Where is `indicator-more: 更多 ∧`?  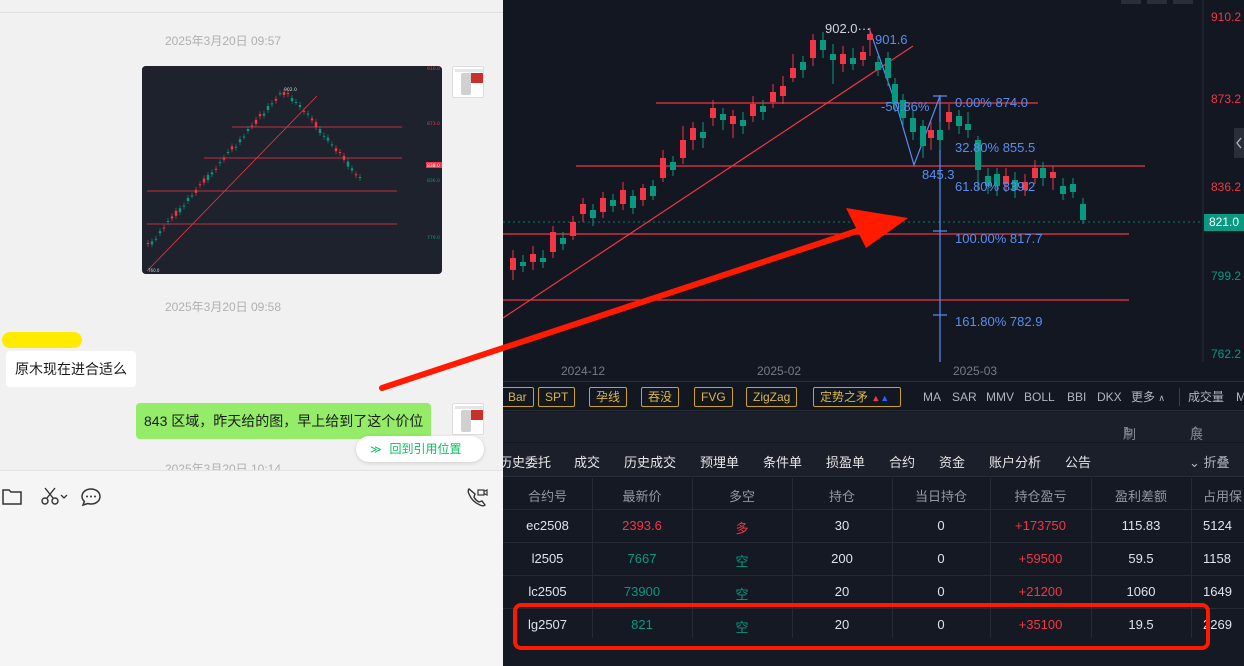 indicator-more: 更多 ∧ is located at coordinates (1148, 397).